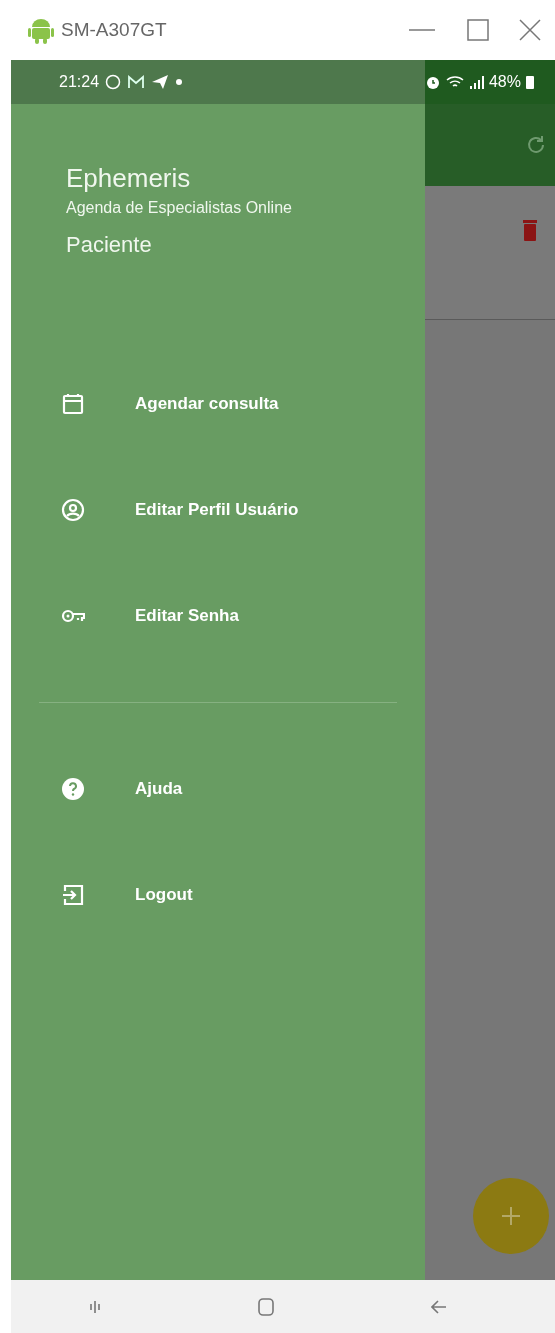  I want to click on logout-icon, so click(73, 895).